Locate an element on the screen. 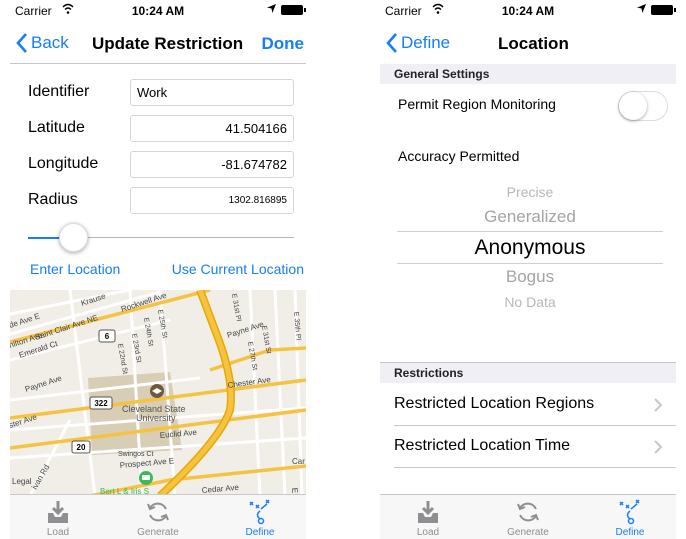 The image size is (686, 539). route-6-label: 6 is located at coordinates (107, 336).